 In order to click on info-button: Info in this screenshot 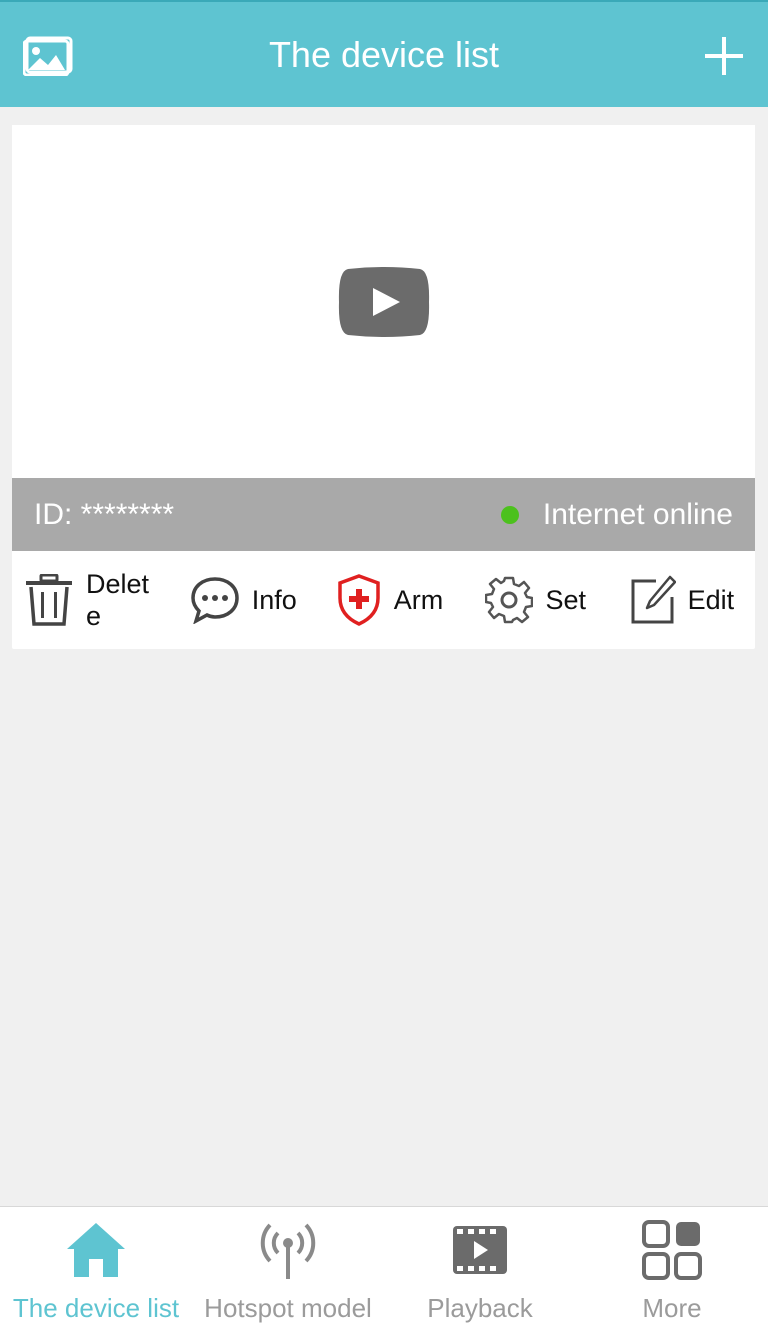, I will do `click(243, 600)`.